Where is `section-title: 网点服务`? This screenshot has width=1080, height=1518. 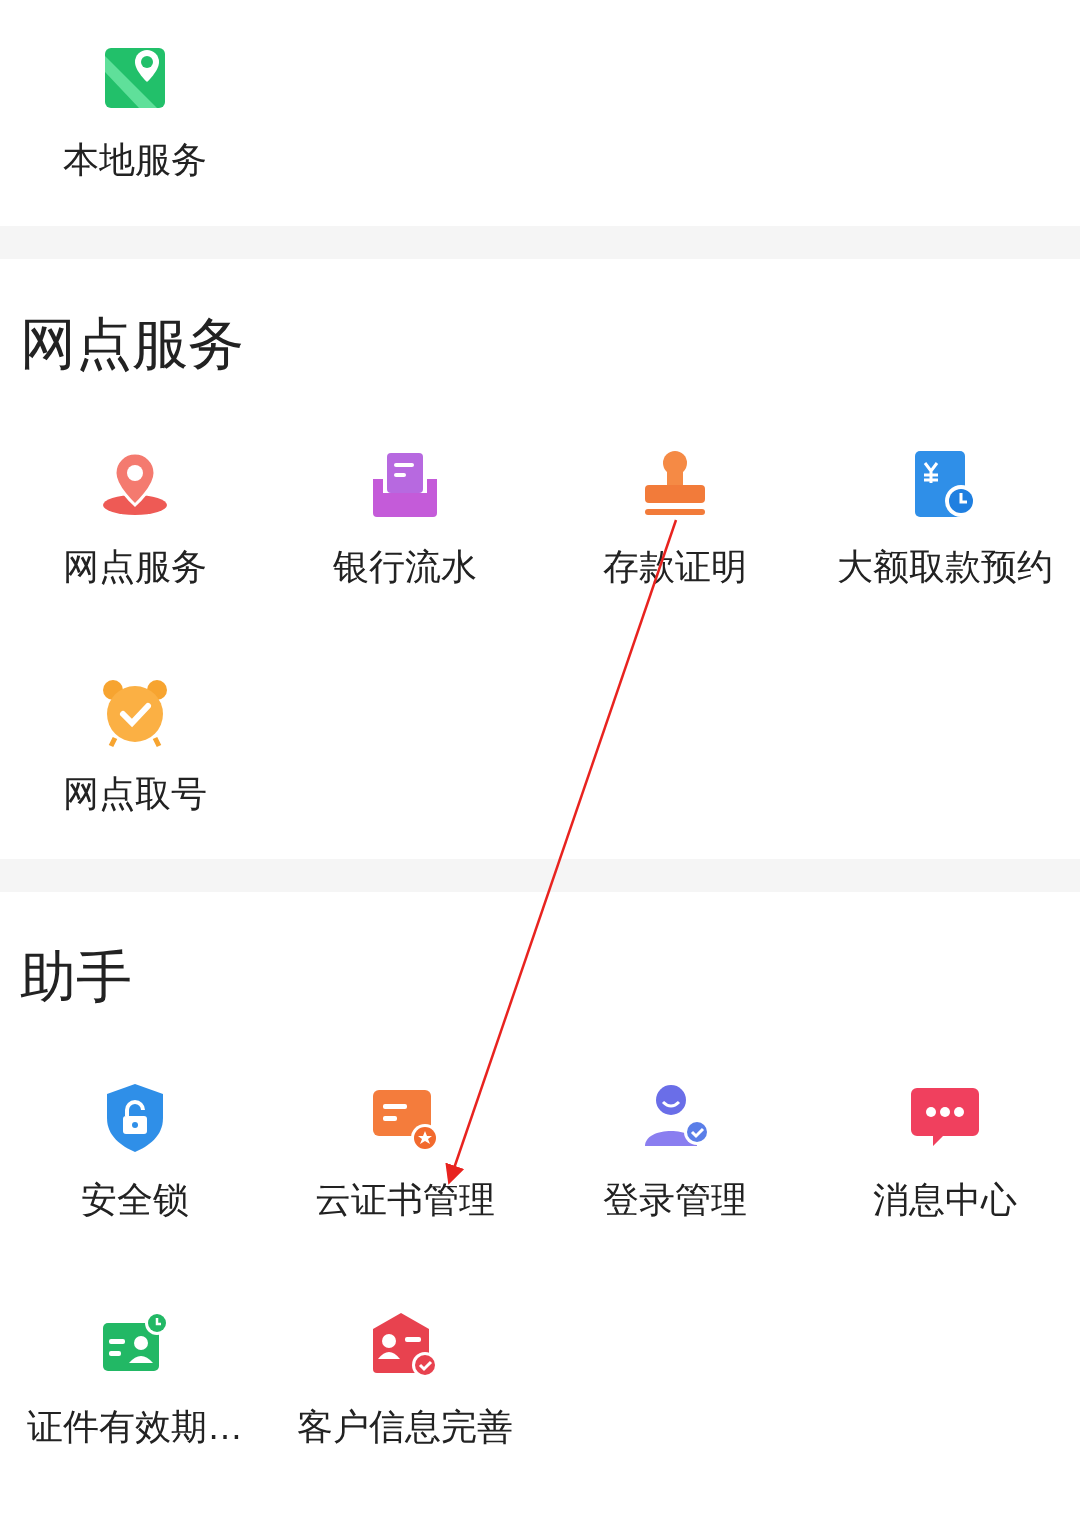 section-title: 网点服务 is located at coordinates (132, 344).